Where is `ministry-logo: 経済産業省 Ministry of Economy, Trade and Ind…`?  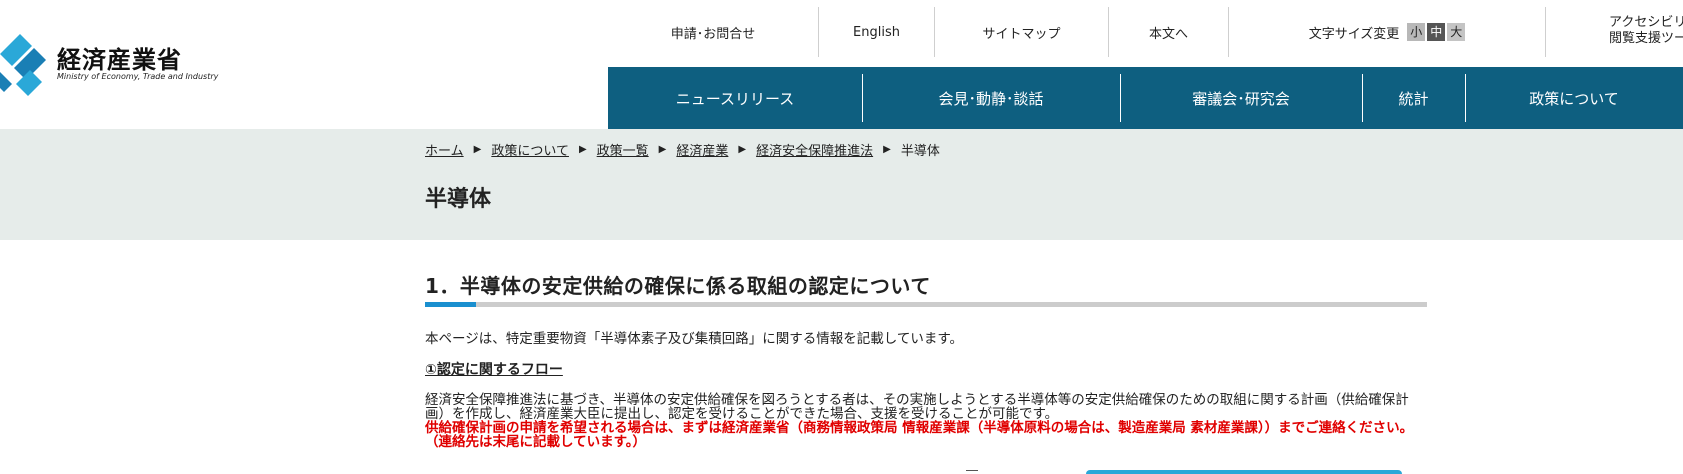 ministry-logo: 経済産業省 Ministry of Economy, Trade and Ind… is located at coordinates (120, 64).